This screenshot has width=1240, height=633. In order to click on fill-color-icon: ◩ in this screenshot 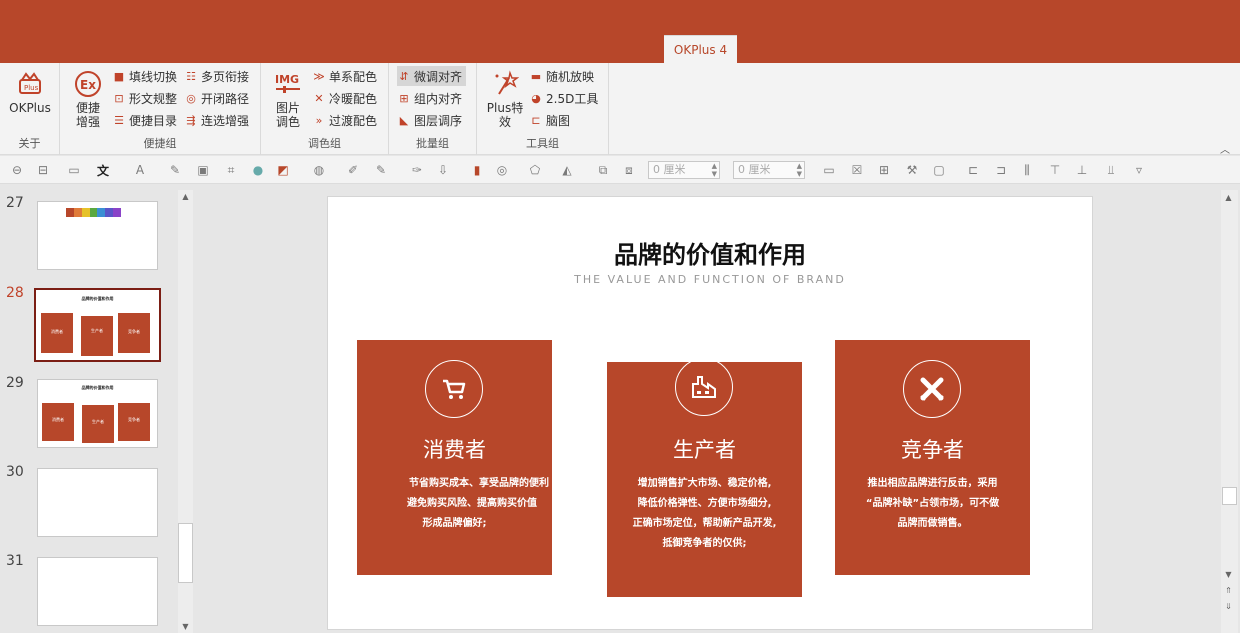, I will do `click(283, 170)`.